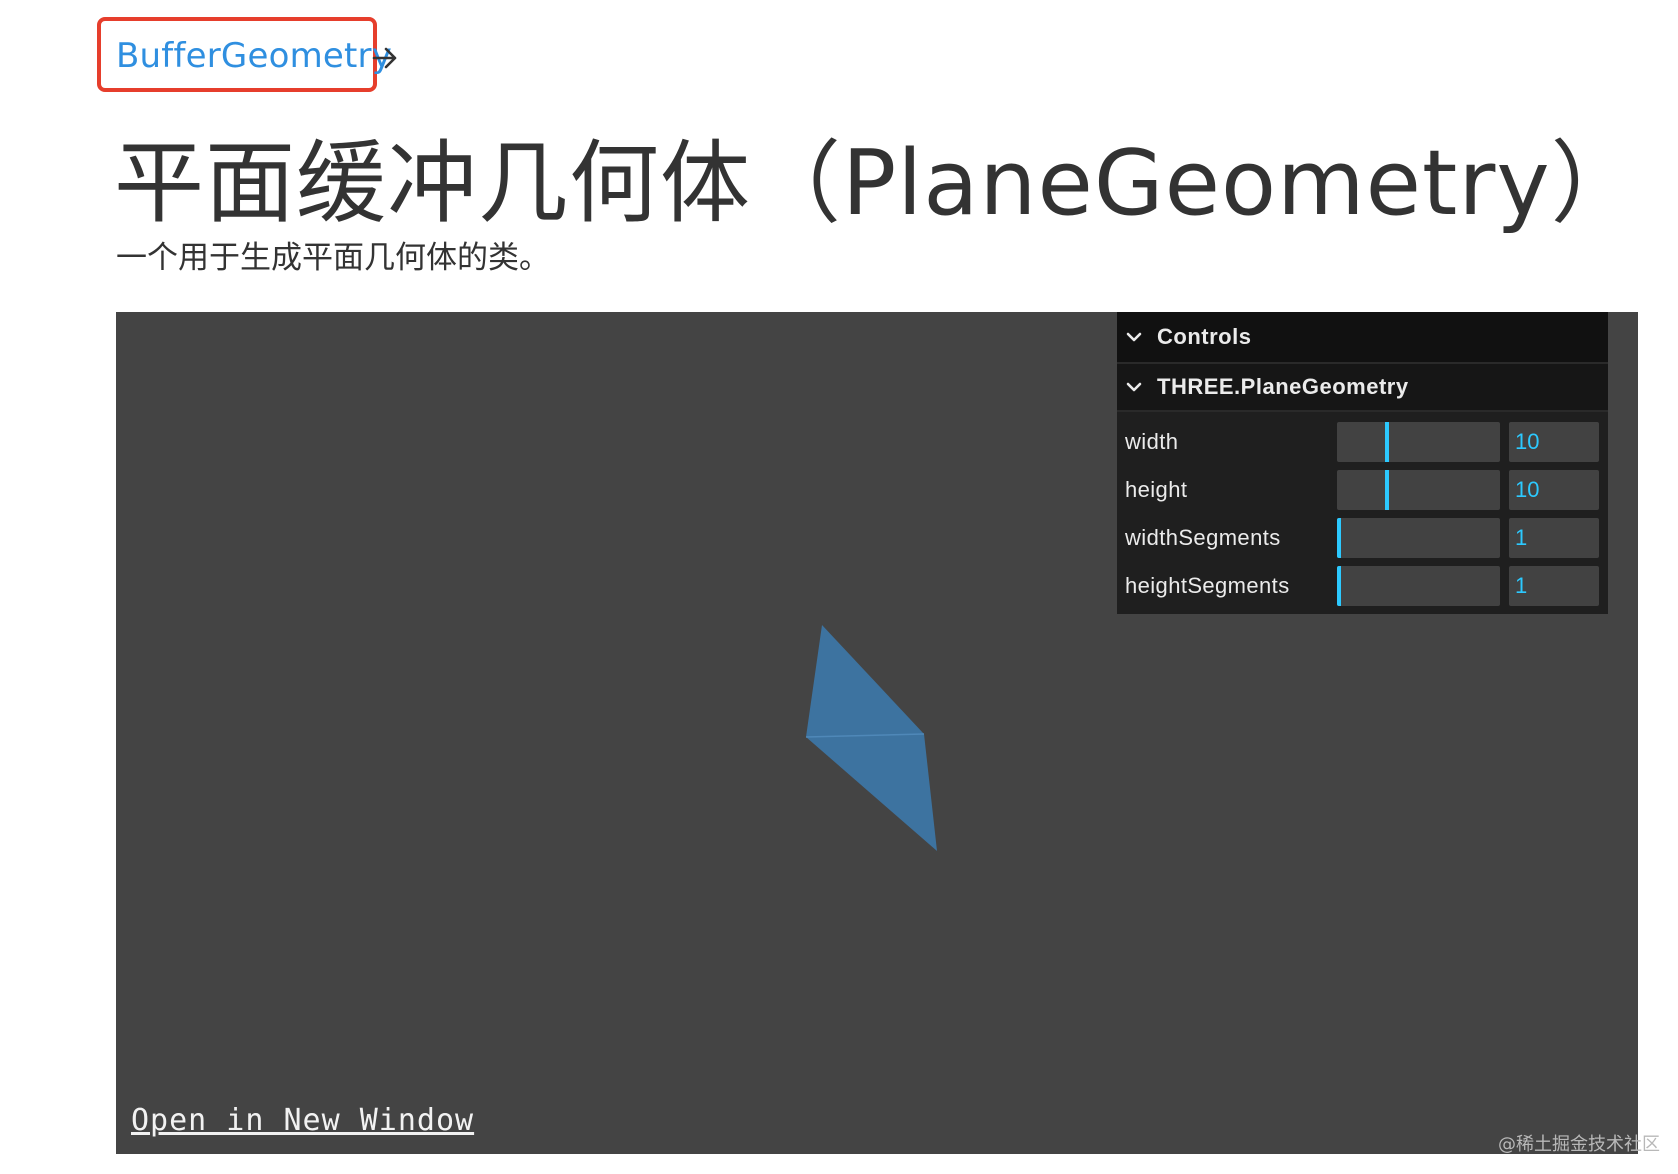  I want to click on arrow-right-icon, so click(384, 58).